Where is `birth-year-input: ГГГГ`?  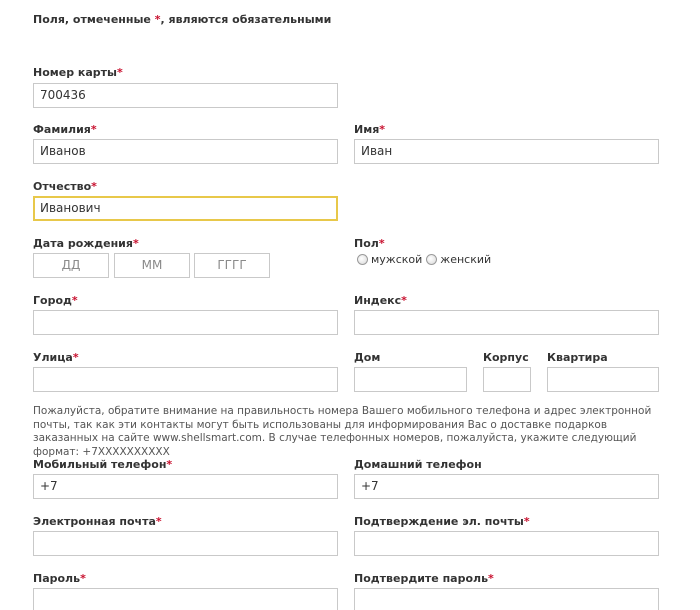
birth-year-input: ГГГГ is located at coordinates (232, 265).